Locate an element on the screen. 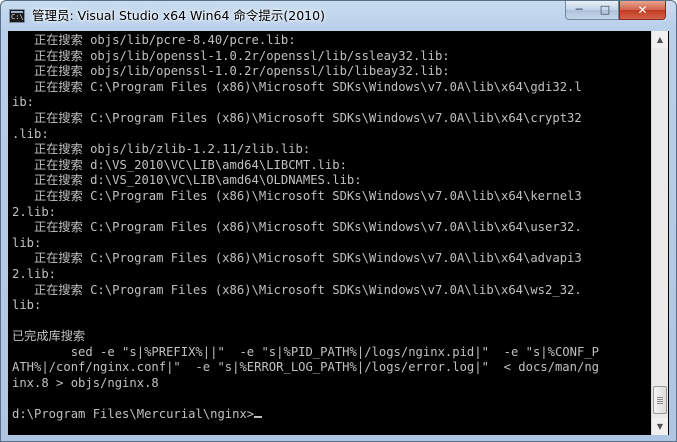 This screenshot has height=442, width=677. window-title: 管理员: Visual Studio x64 Win64 命令提示(2010) is located at coordinates (178, 15).